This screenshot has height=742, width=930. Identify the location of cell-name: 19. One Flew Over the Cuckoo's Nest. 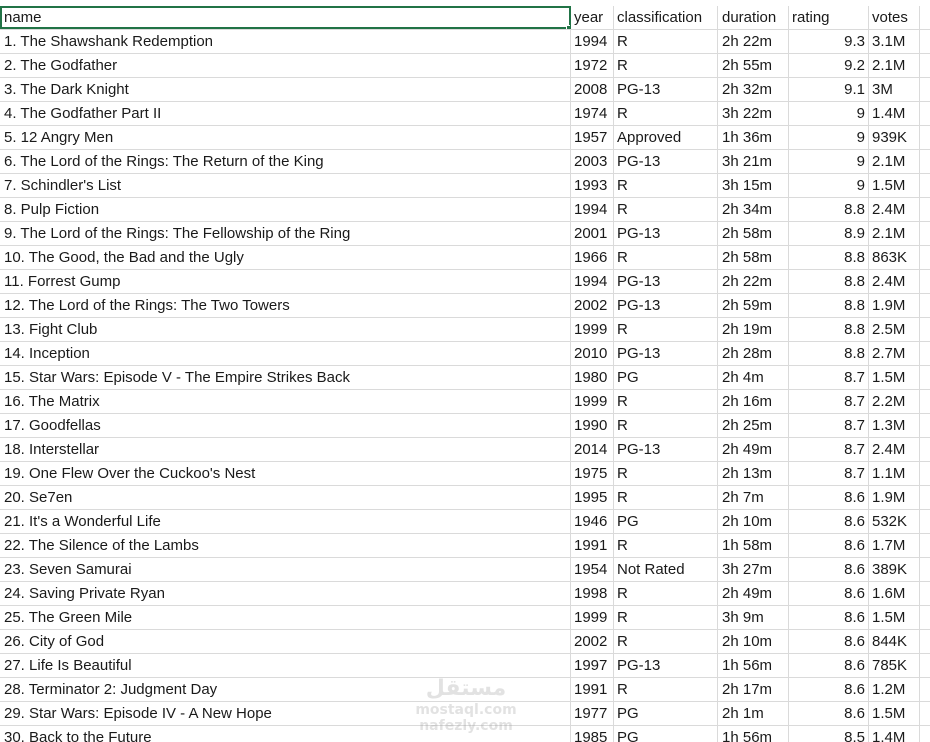
(285, 473).